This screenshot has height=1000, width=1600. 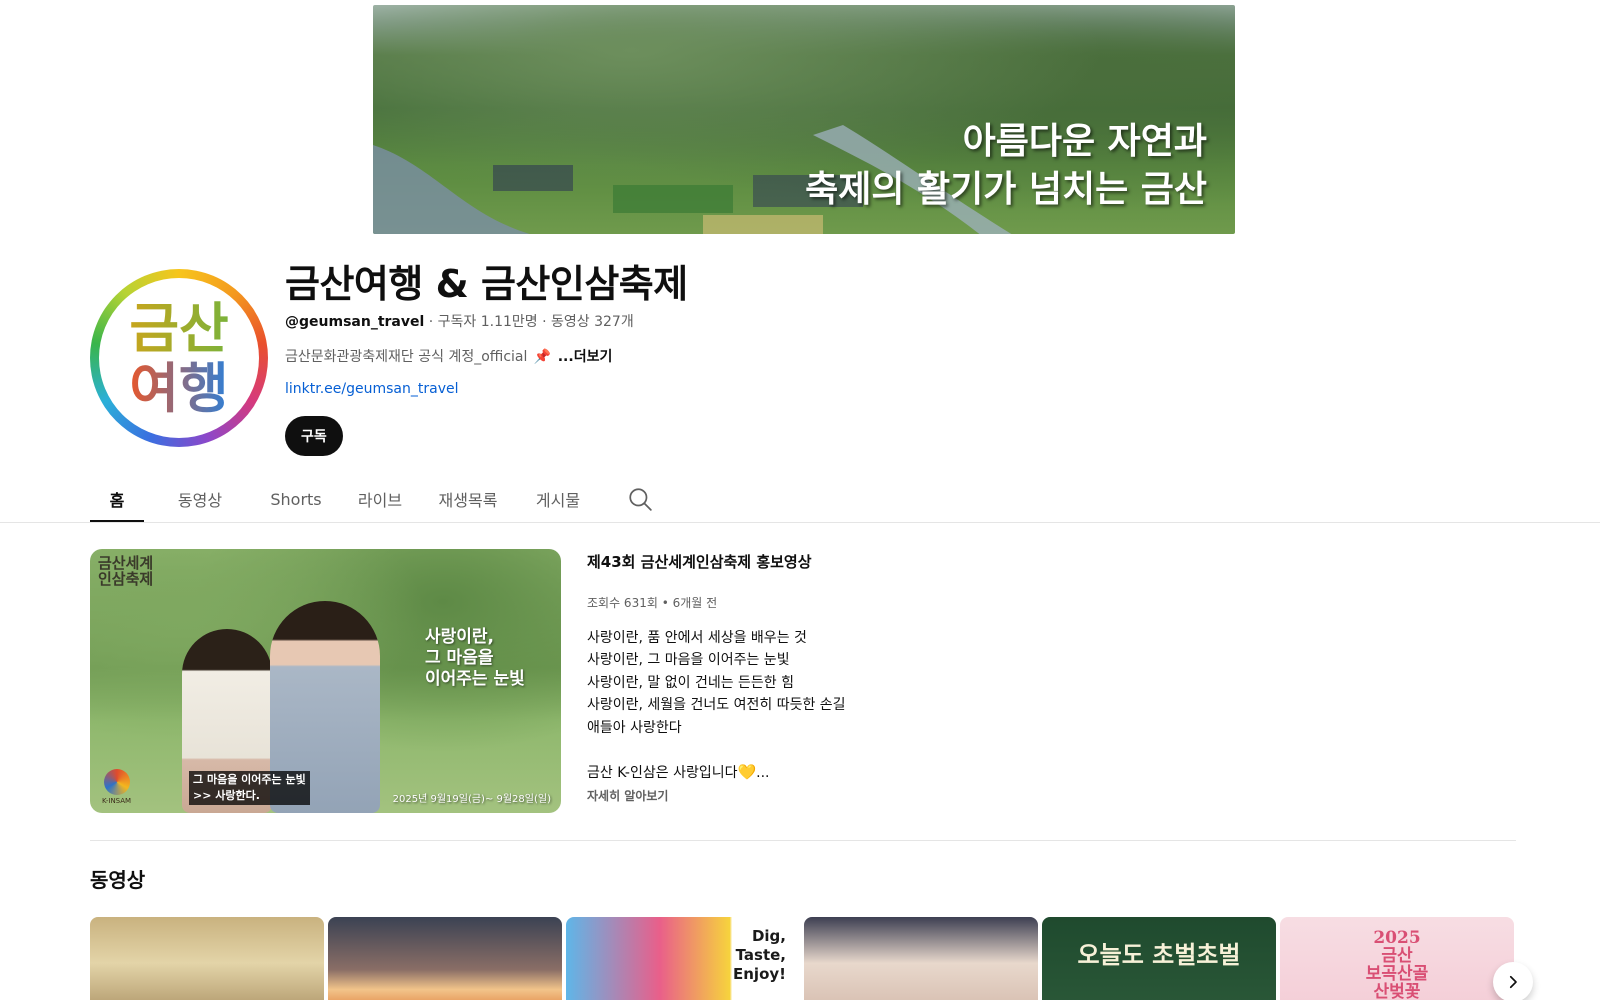 I want to click on channel-title: 금산여행 & 금산인삼축제, so click(x=486, y=284).